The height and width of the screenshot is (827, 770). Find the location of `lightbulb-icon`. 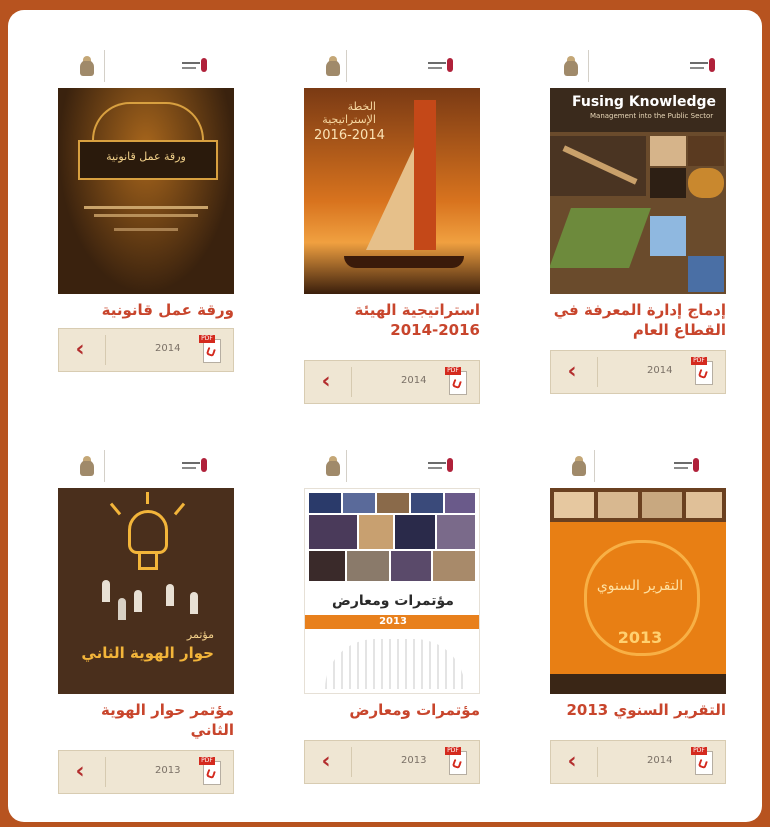

lightbulb-icon is located at coordinates (148, 532).